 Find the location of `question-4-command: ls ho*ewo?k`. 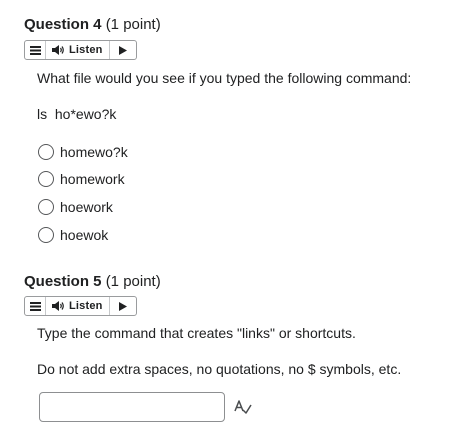

question-4-command: ls ho*ewo?k is located at coordinates (77, 114).